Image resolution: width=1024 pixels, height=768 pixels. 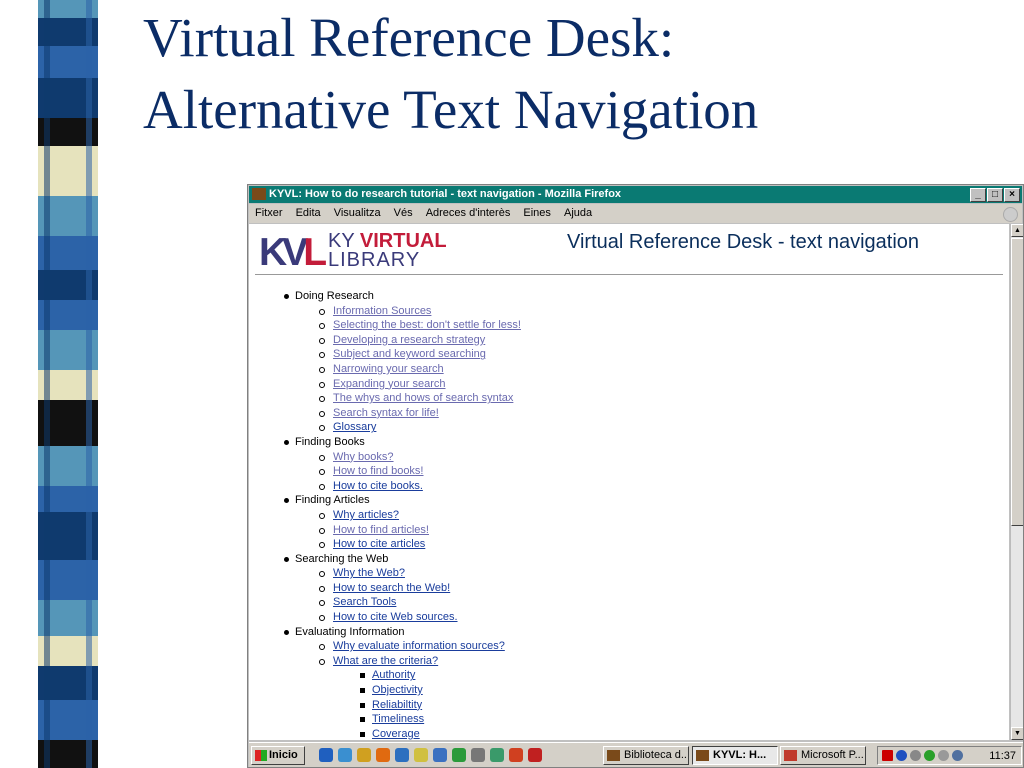 What do you see at coordinates (364, 755) in the screenshot?
I see `search-icon` at bounding box center [364, 755].